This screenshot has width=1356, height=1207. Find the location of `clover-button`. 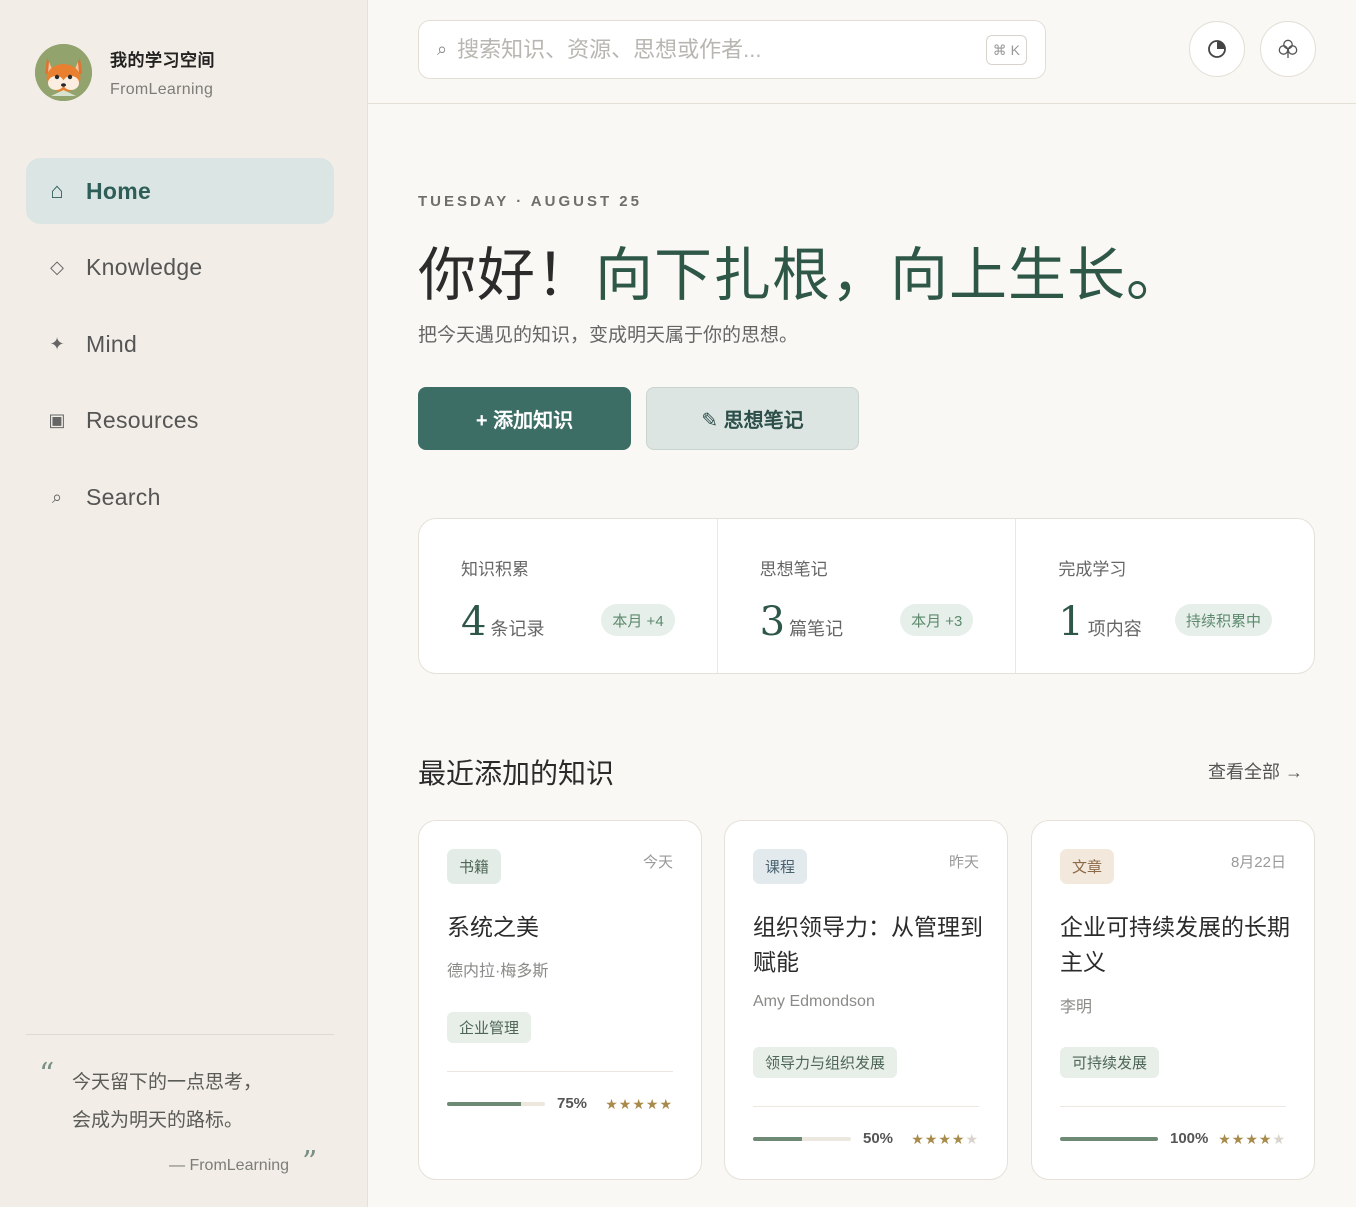

clover-button is located at coordinates (1288, 49).